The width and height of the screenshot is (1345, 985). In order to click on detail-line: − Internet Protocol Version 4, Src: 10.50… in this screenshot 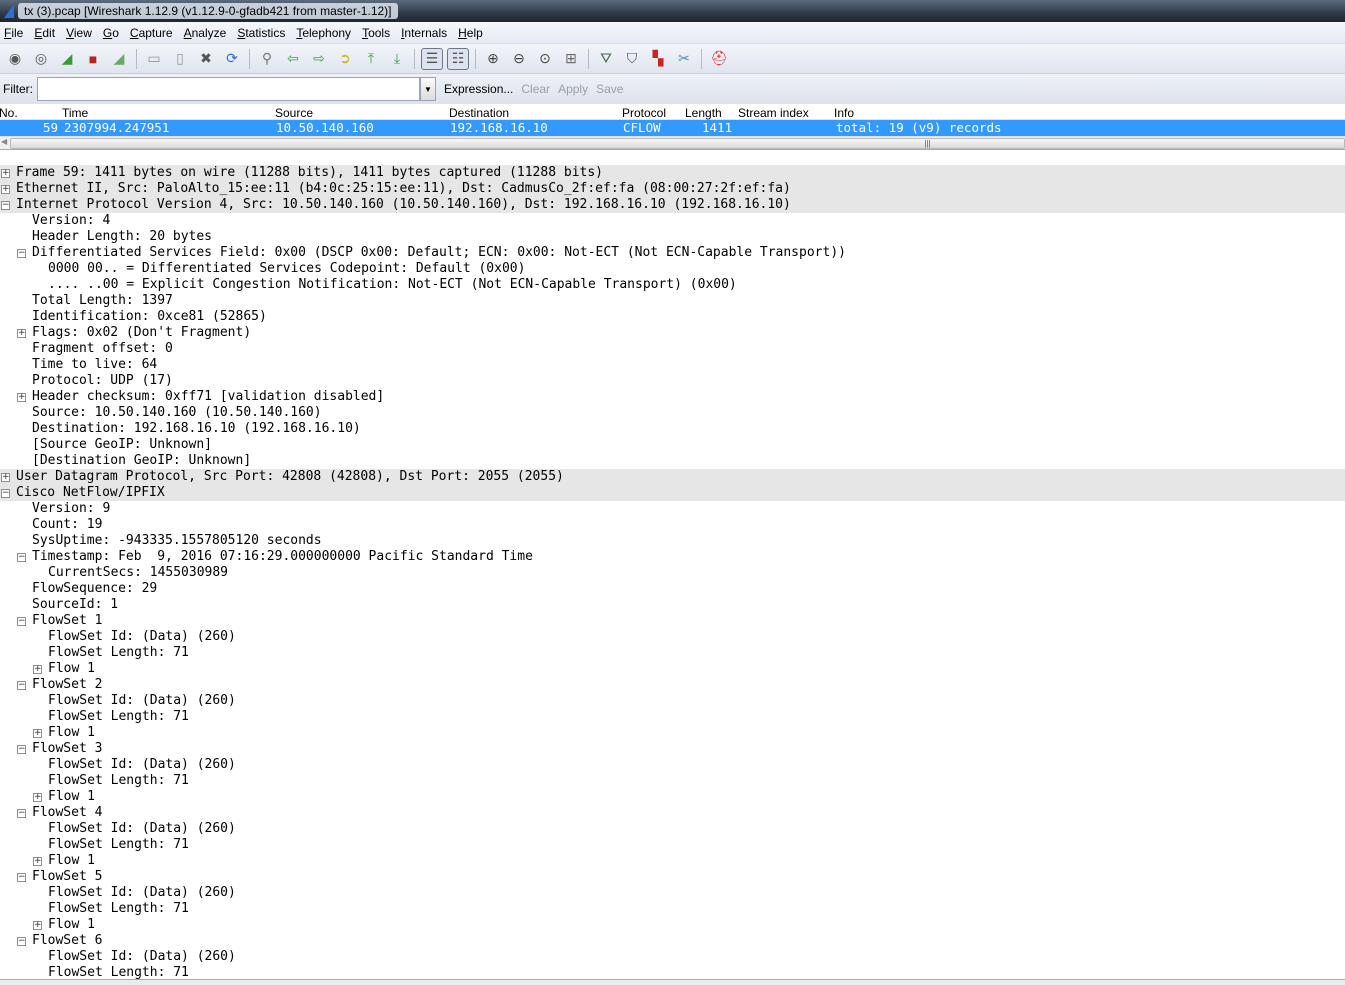, I will do `click(672, 205)`.